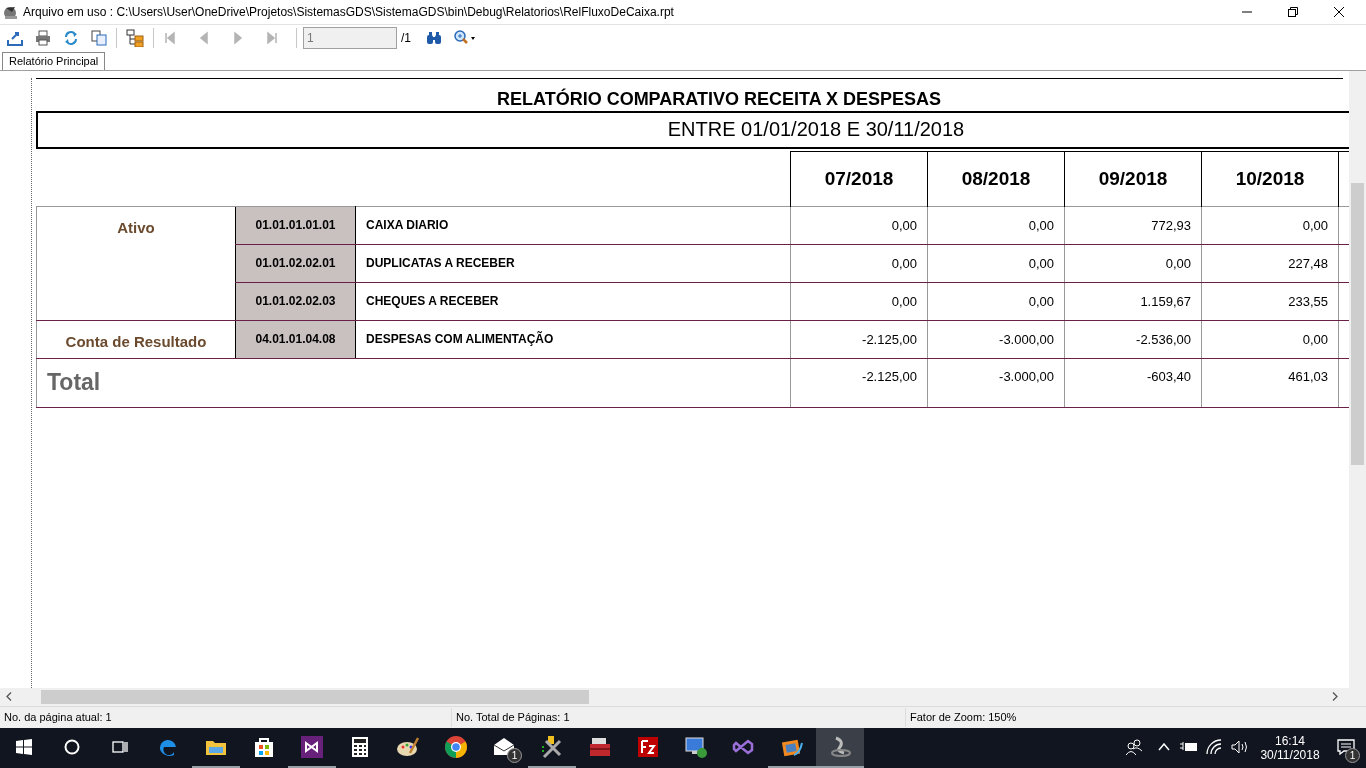 The width and height of the screenshot is (1366, 768). I want to click on speaker-icon, so click(1240, 747).